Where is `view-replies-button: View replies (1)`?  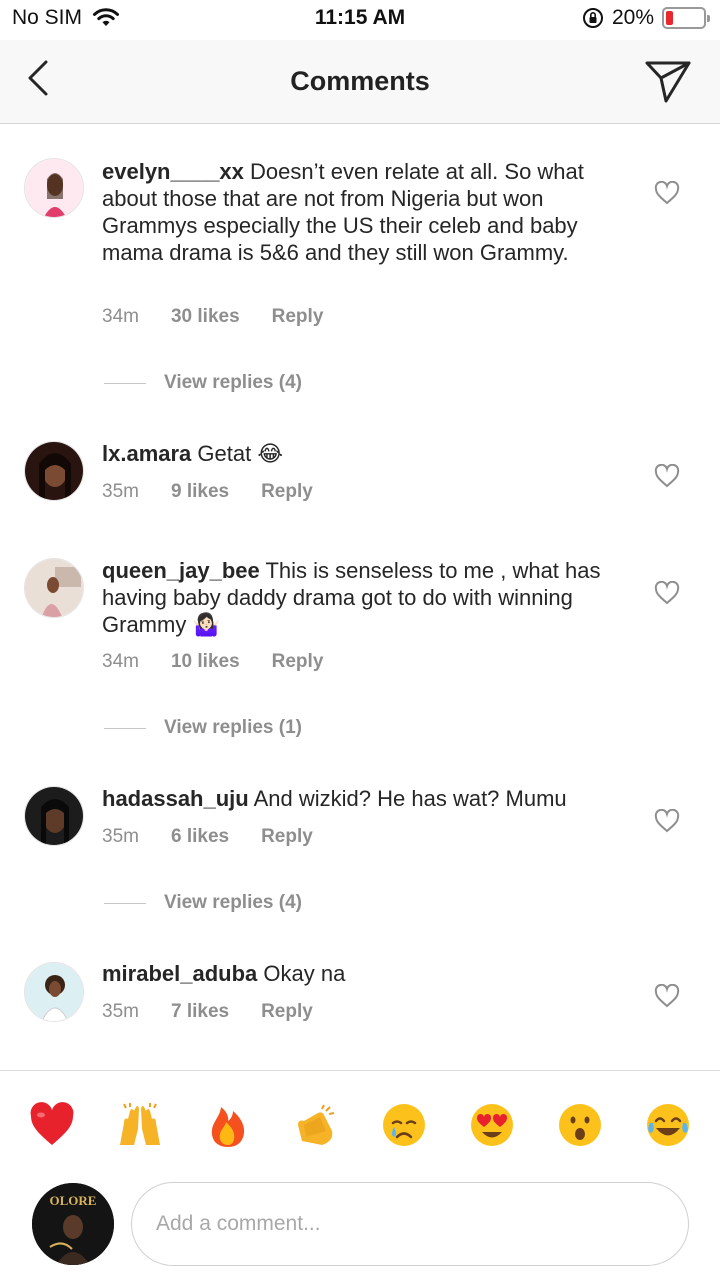
view-replies-button: View replies (1) is located at coordinates (203, 728).